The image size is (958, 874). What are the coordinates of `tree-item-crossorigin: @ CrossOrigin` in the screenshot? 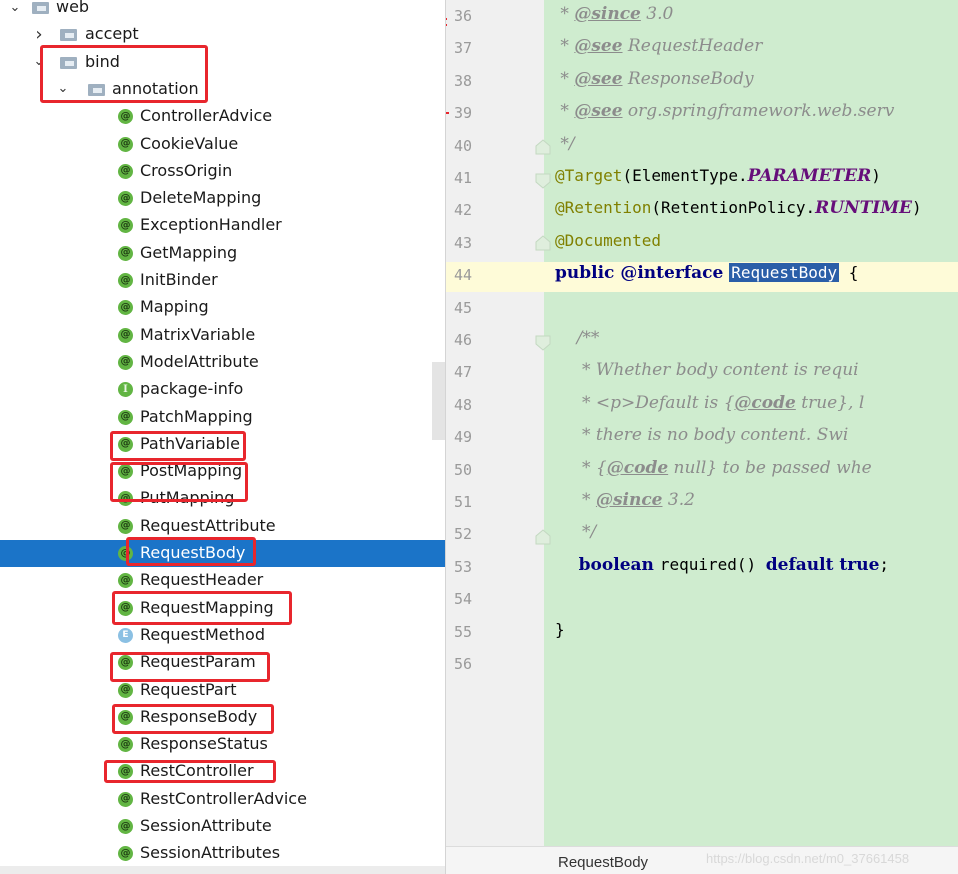 It's located at (222, 171).